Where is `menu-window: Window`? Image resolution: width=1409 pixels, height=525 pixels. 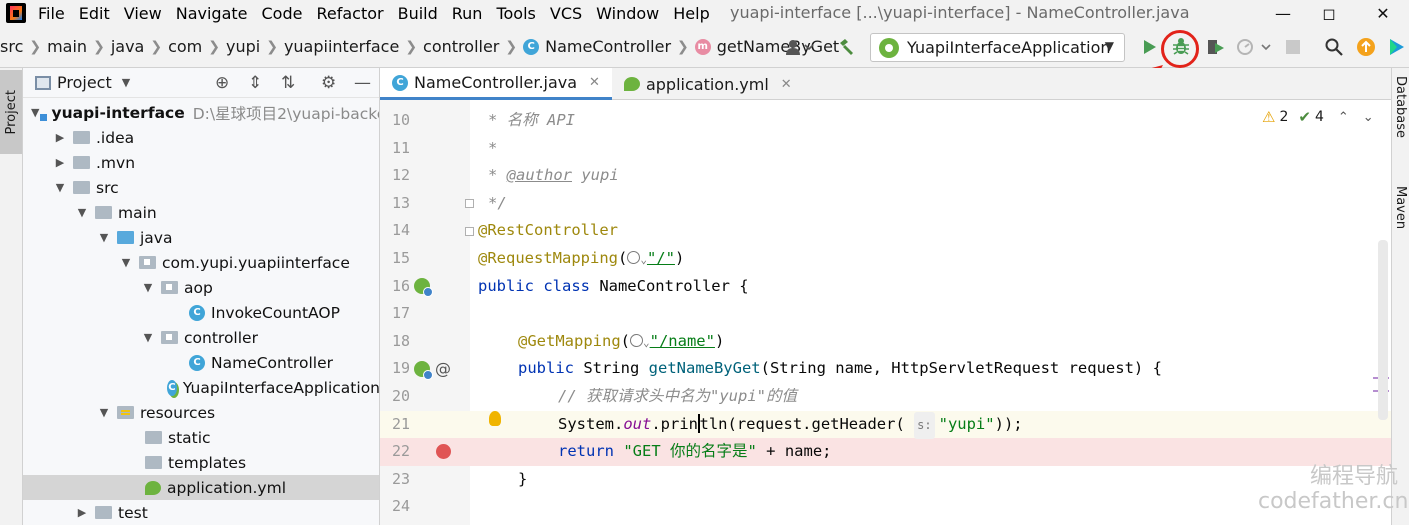
menu-window: Window is located at coordinates (627, 13).